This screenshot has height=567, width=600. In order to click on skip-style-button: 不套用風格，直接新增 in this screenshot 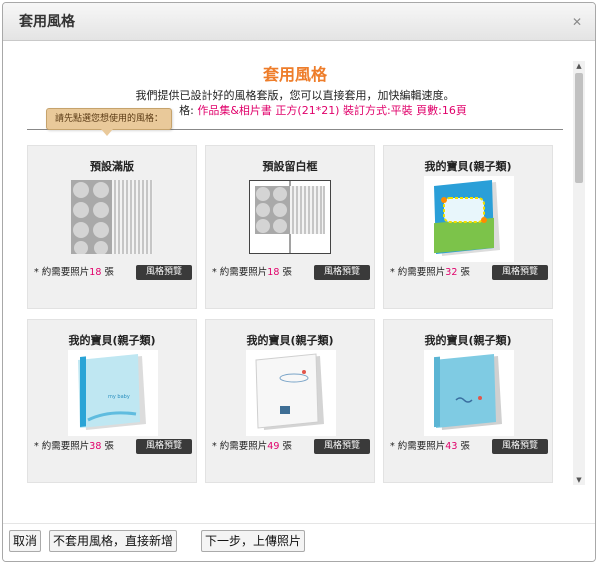, I will do `click(113, 541)`.